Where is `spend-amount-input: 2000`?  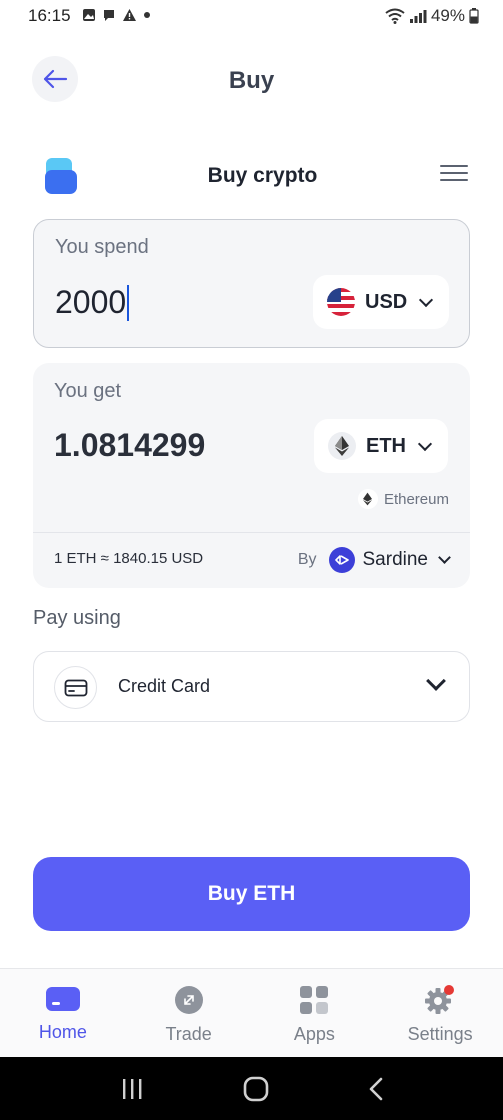
spend-amount-input: 2000 is located at coordinates (92, 302).